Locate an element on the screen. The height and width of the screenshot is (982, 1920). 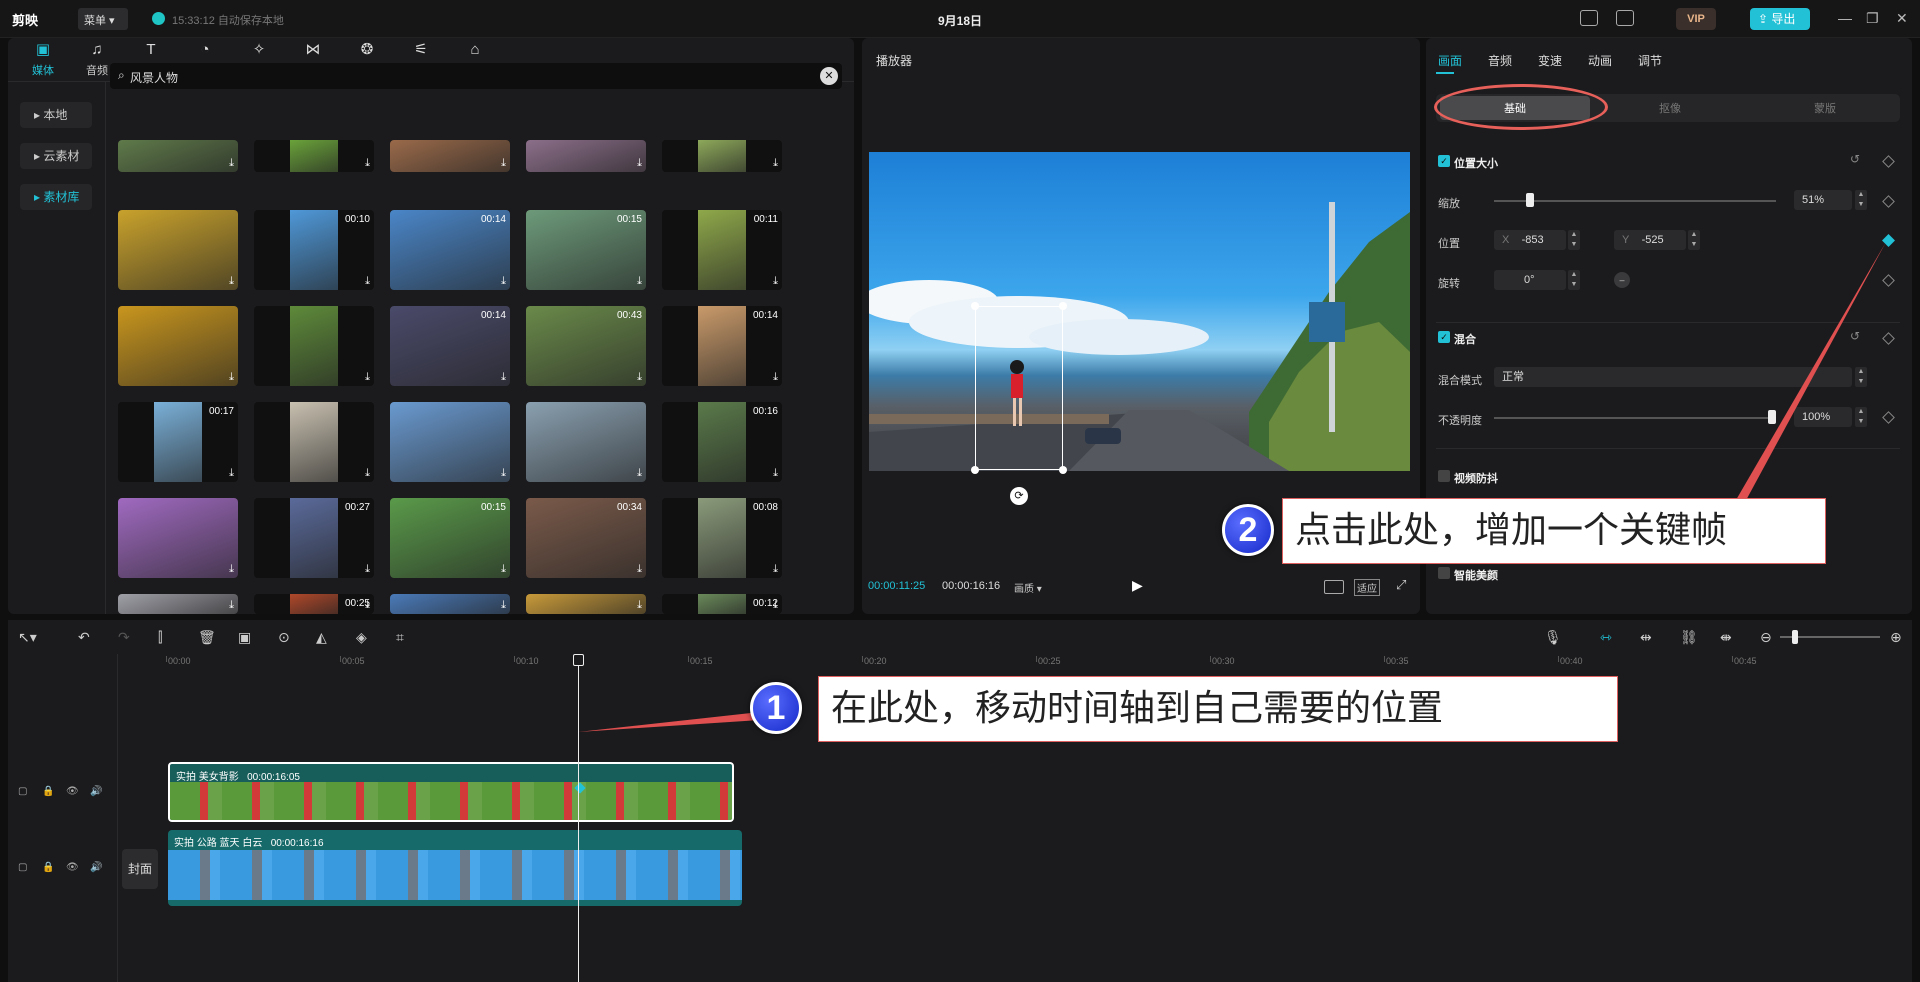
clip-road-sky: 实拍 公路 蓝天 白云 00:00:16:16 is located at coordinates (455, 868).